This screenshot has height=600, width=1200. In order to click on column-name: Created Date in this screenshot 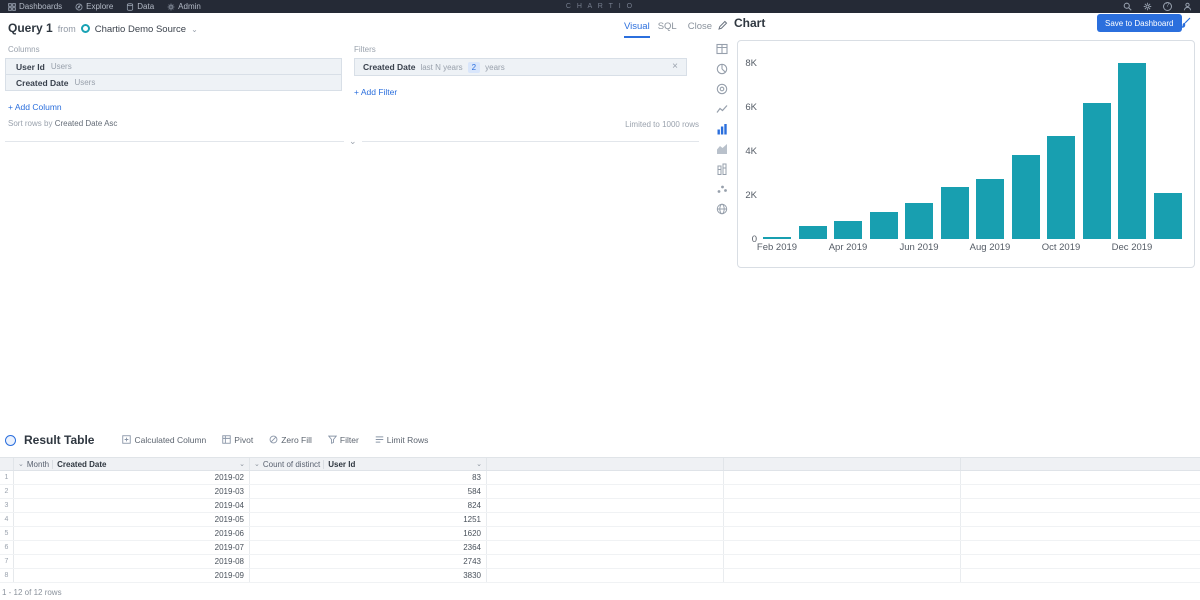, I will do `click(42, 82)`.